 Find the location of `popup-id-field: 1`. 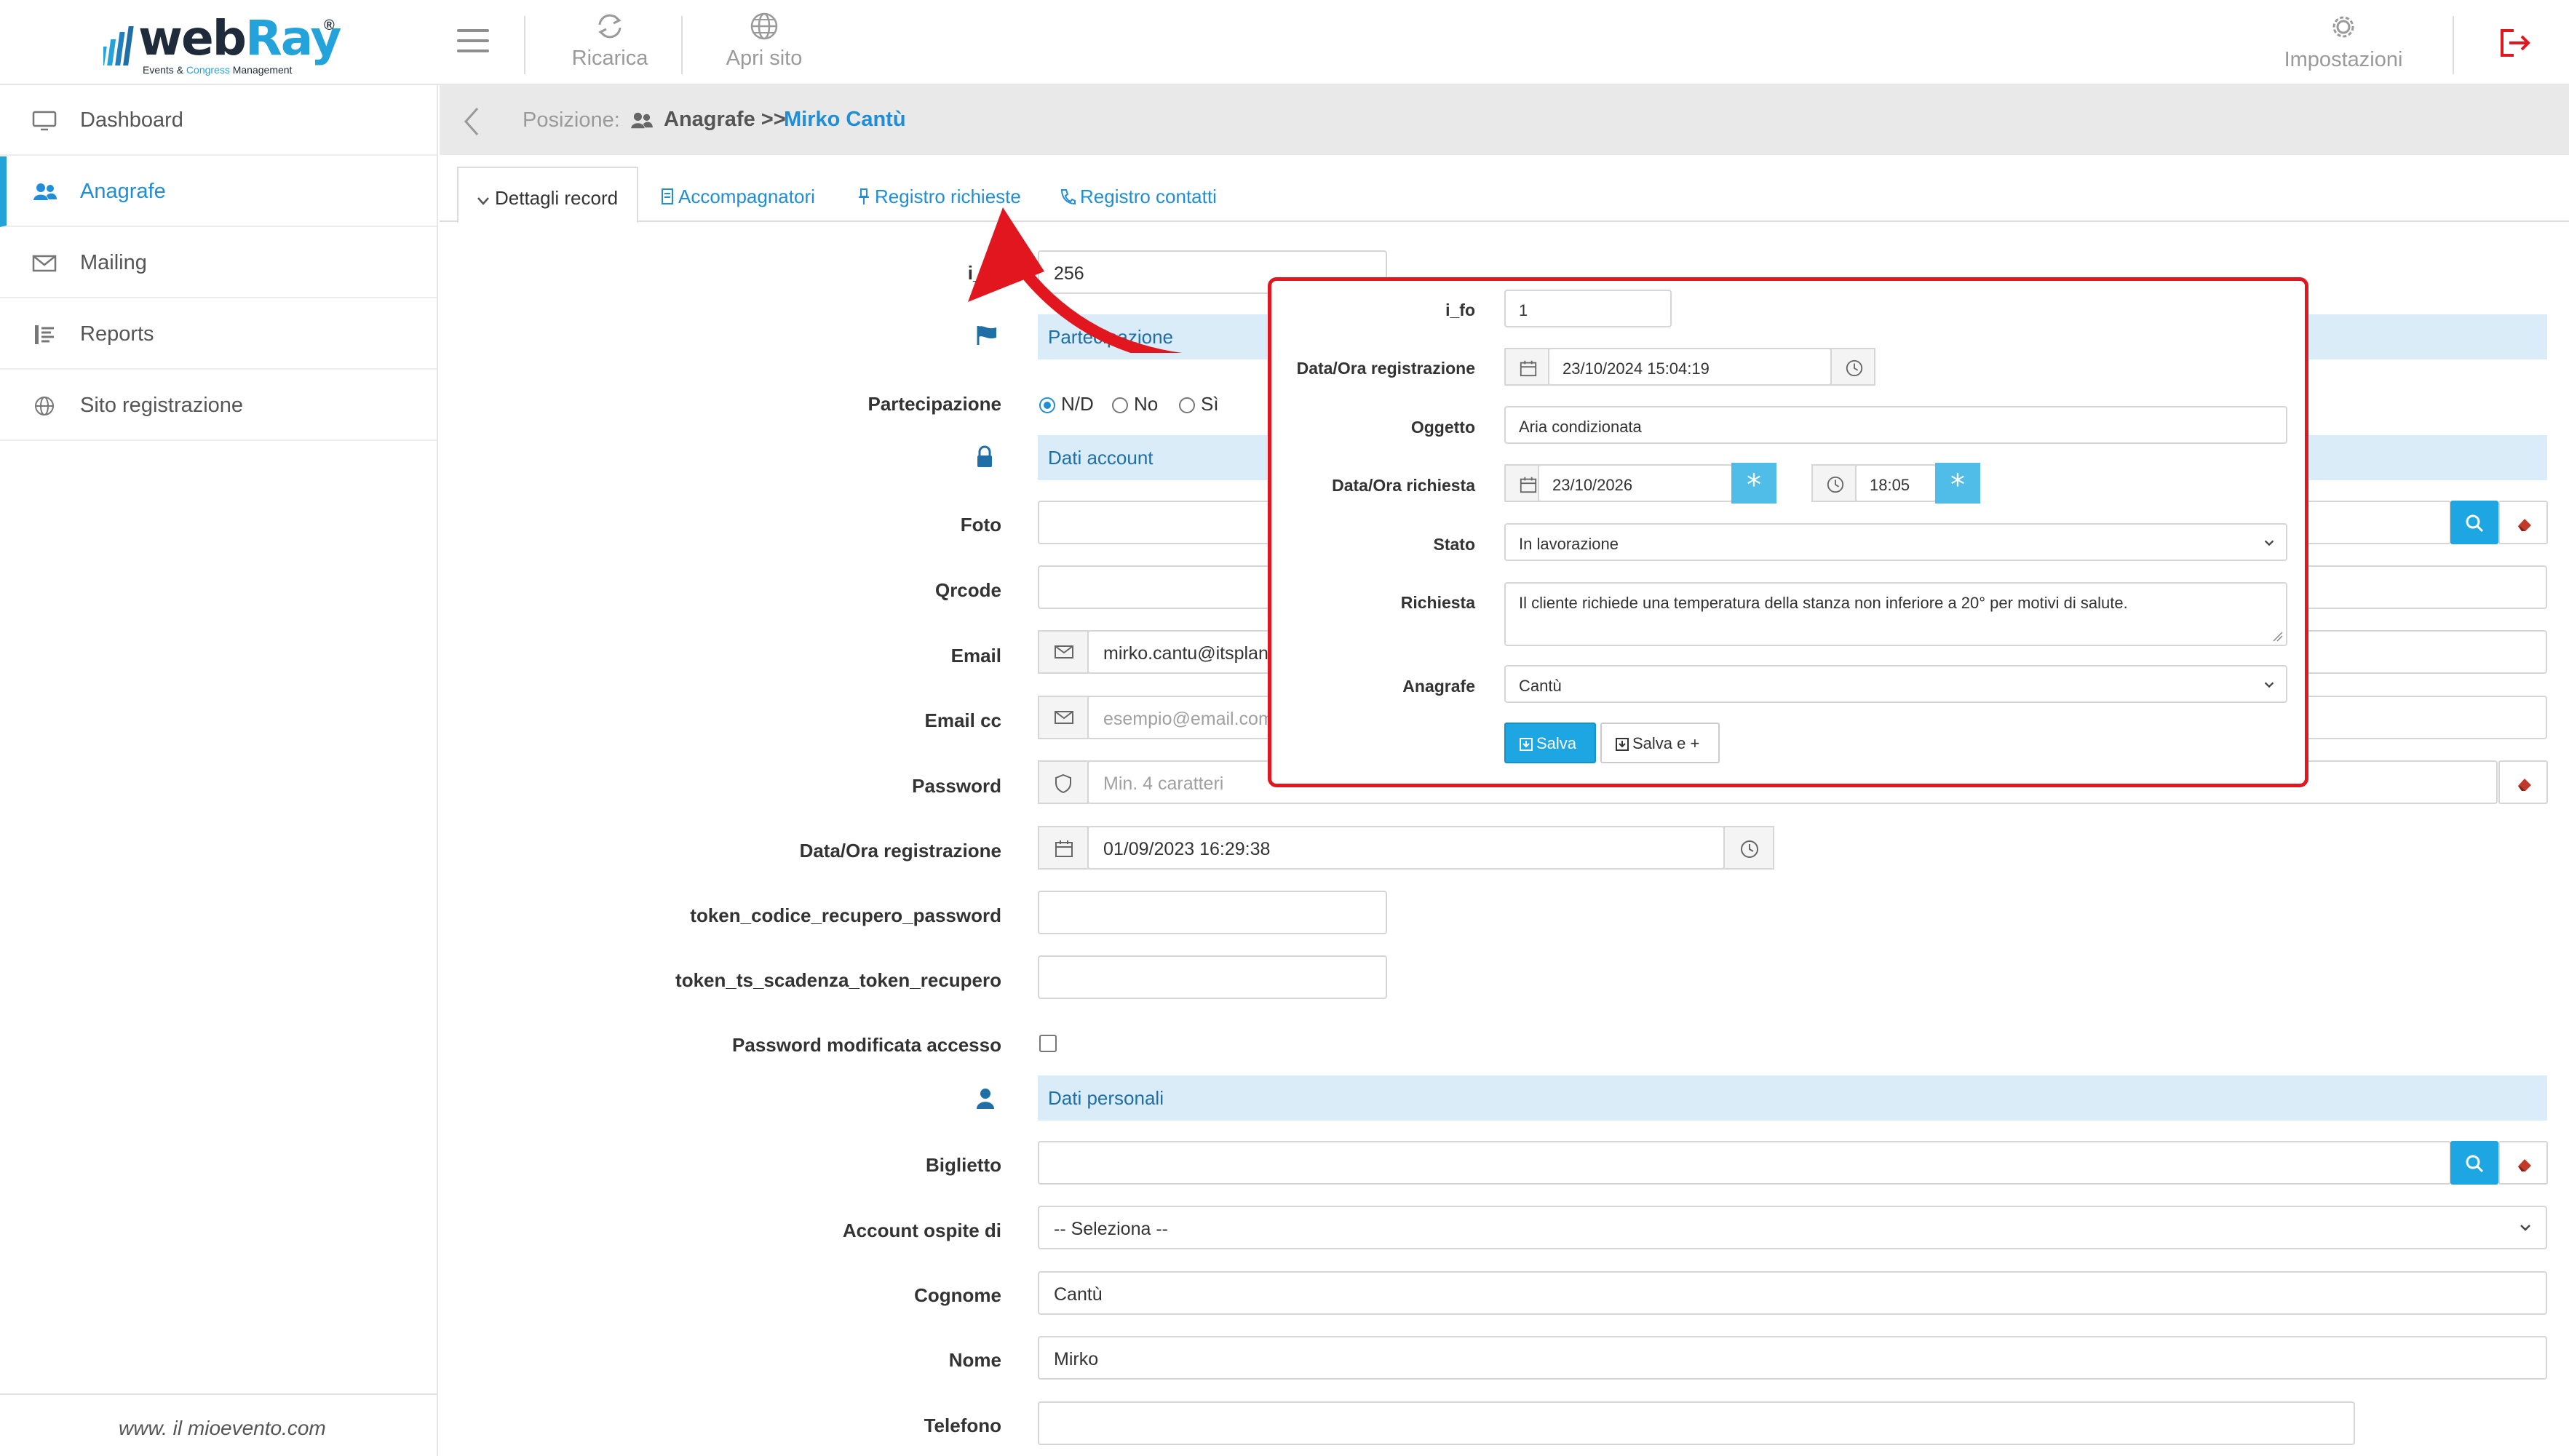

popup-id-field: 1 is located at coordinates (1588, 308).